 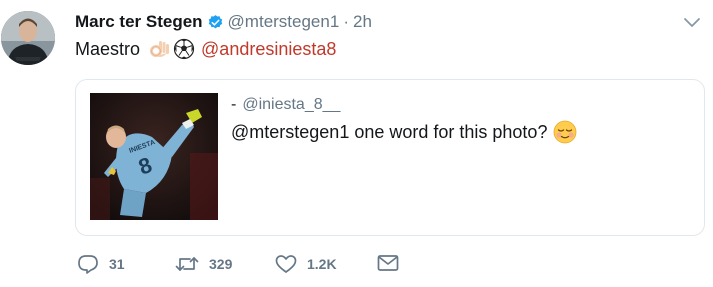 What do you see at coordinates (234, 104) in the screenshot?
I see `quoted-tweet-prefix: -` at bounding box center [234, 104].